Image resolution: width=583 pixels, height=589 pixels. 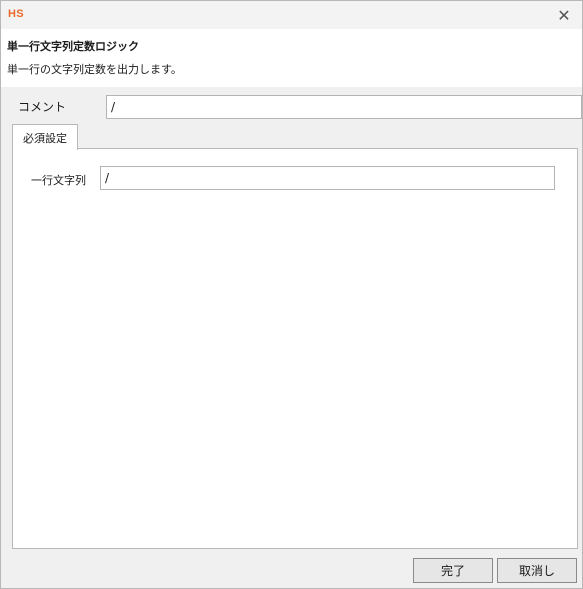 What do you see at coordinates (94, 69) in the screenshot?
I see `dialog-description: 単一行の文字列定数を出力します。` at bounding box center [94, 69].